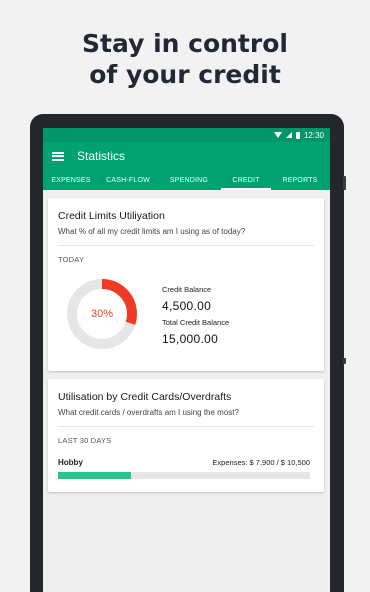 The width and height of the screenshot is (370, 592). What do you see at coordinates (101, 156) in the screenshot?
I see `app-bar-title: Statistics` at bounding box center [101, 156].